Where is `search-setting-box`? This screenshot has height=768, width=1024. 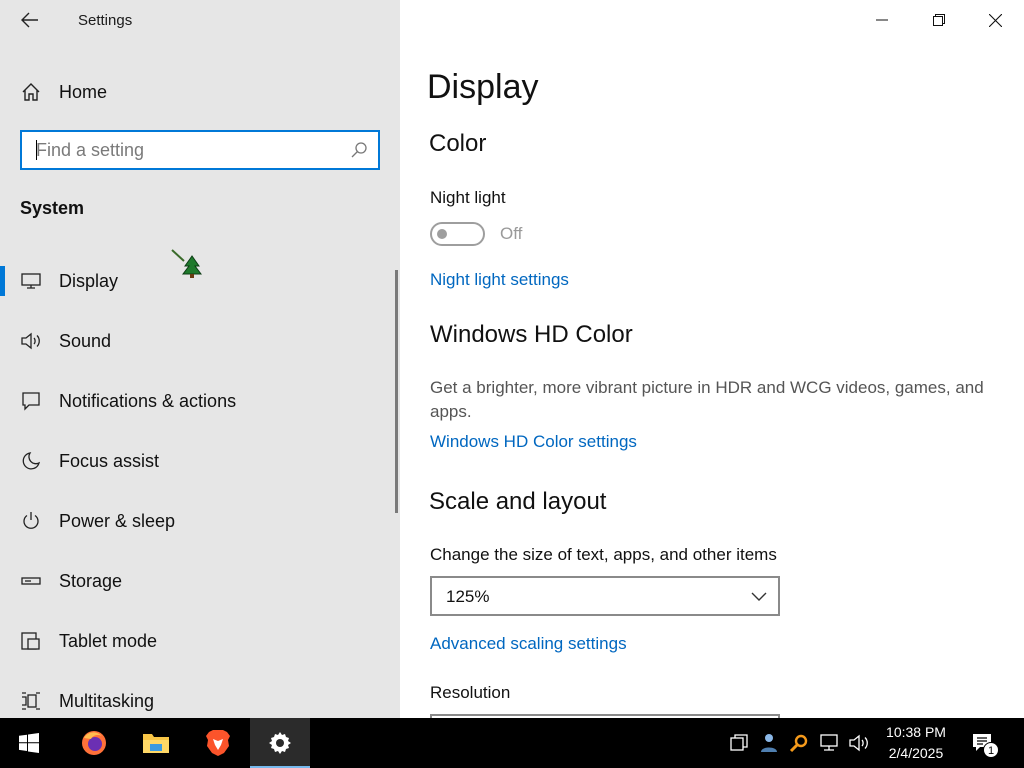 search-setting-box is located at coordinates (200, 150).